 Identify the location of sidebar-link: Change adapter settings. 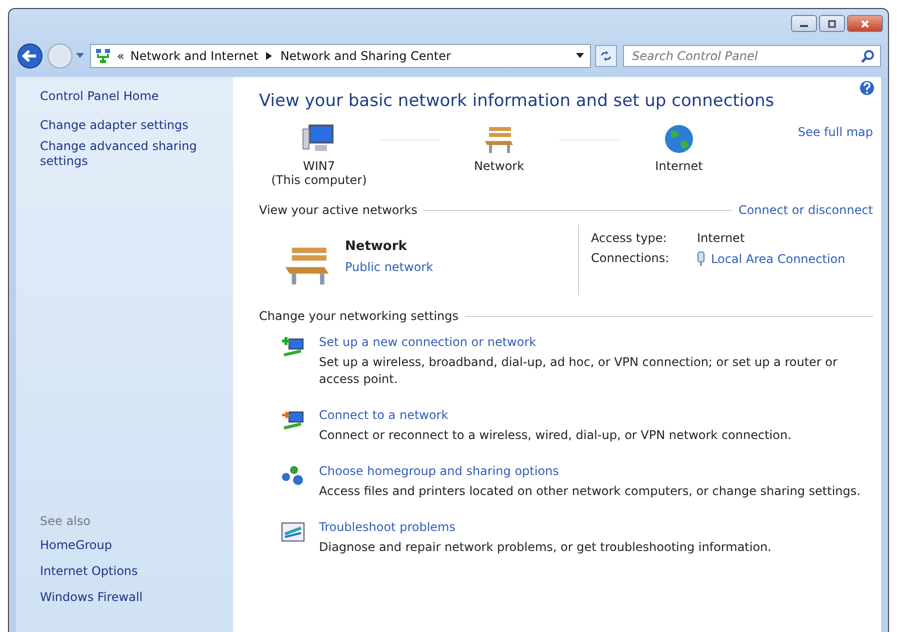
(132, 125).